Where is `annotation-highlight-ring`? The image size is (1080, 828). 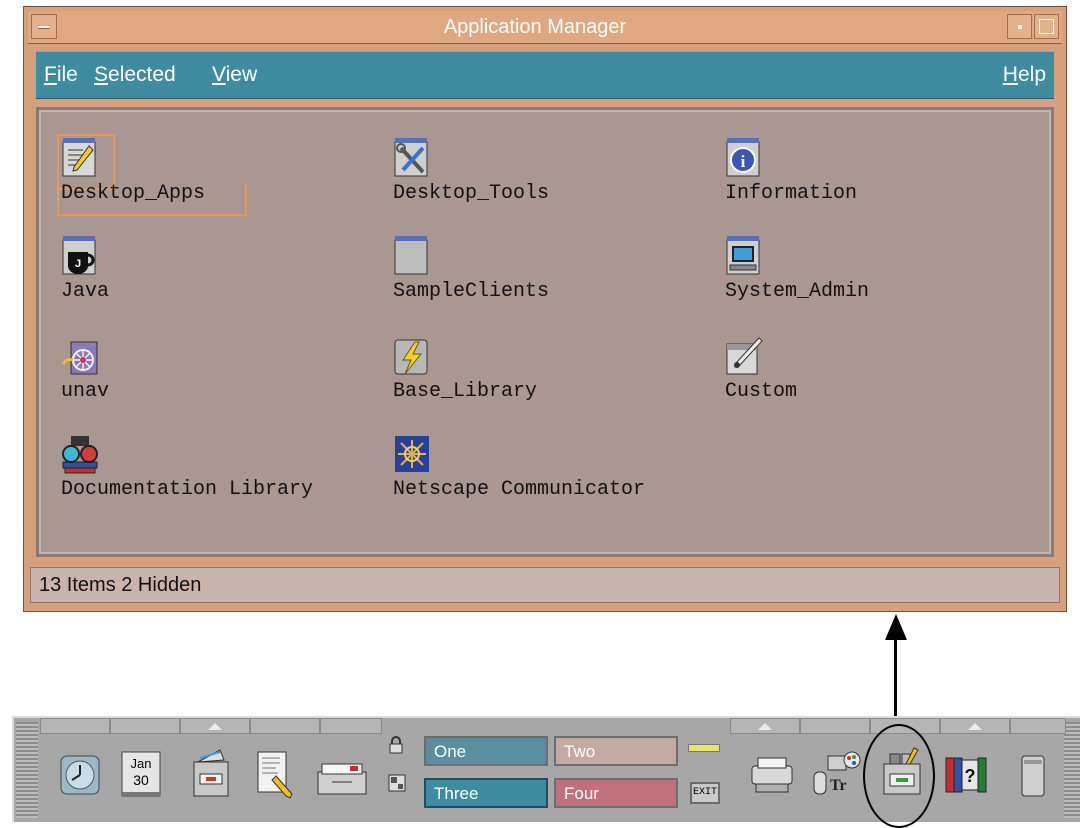
annotation-highlight-ring is located at coordinates (899, 776).